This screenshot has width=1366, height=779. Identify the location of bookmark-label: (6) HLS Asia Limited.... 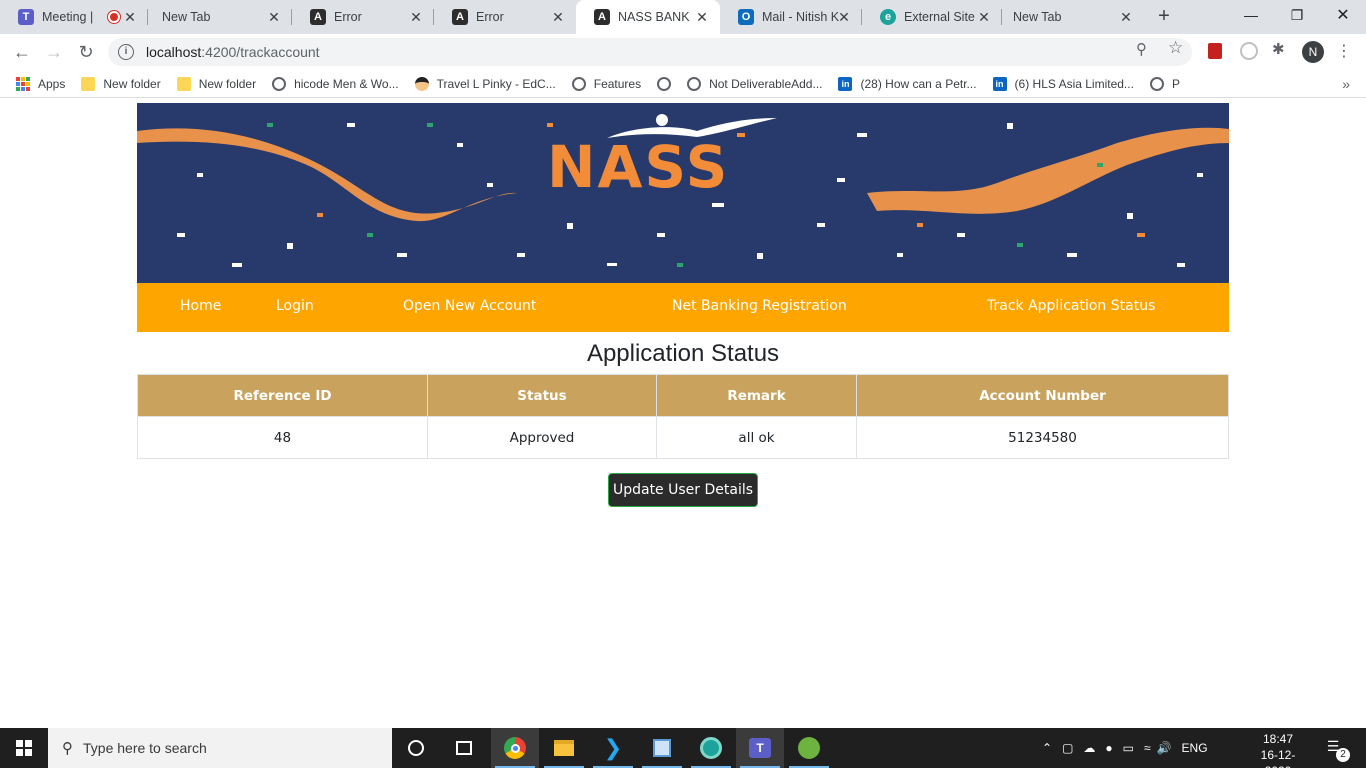
(1074, 83).